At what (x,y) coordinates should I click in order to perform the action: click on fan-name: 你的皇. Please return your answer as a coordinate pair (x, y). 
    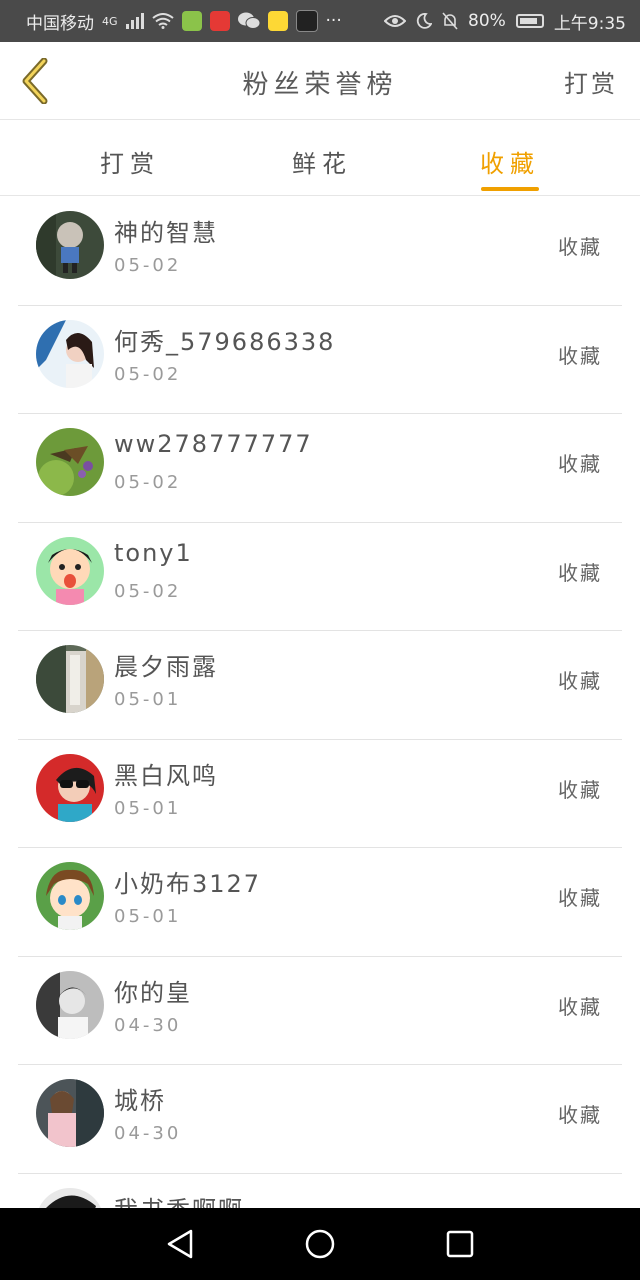
    Looking at the image, I should click on (153, 992).